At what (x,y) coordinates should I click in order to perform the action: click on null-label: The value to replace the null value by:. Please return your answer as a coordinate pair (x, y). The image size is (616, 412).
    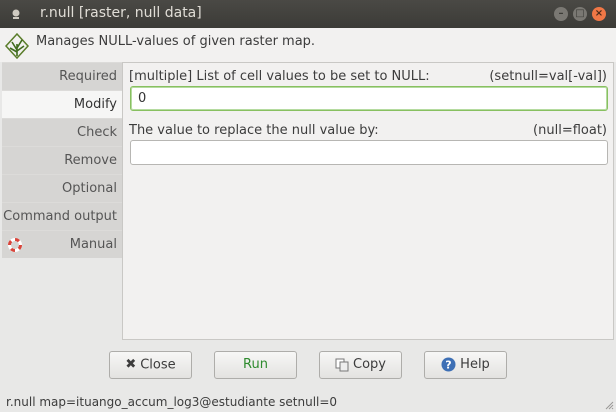
    Looking at the image, I should click on (254, 130).